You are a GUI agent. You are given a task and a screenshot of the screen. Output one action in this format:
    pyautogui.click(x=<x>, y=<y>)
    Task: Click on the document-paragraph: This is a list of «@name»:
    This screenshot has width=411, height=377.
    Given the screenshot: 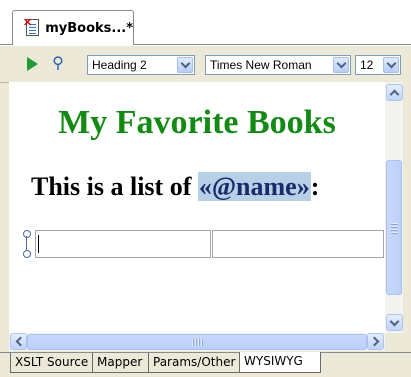 What is the action you would take?
    pyautogui.click(x=175, y=187)
    